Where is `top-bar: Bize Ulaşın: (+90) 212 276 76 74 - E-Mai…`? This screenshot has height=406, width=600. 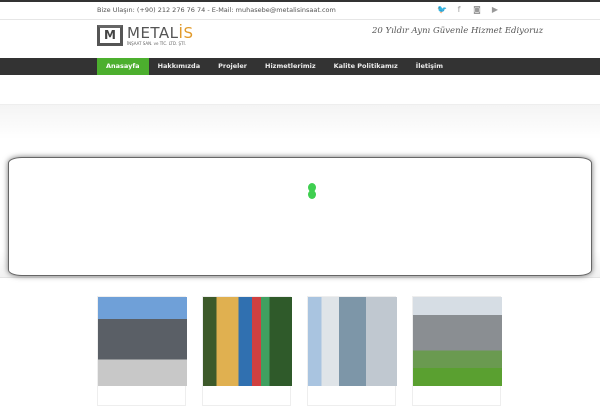
top-bar: Bize Ulaşın: (+90) 212 276 76 74 - E-Mai… is located at coordinates (300, 11).